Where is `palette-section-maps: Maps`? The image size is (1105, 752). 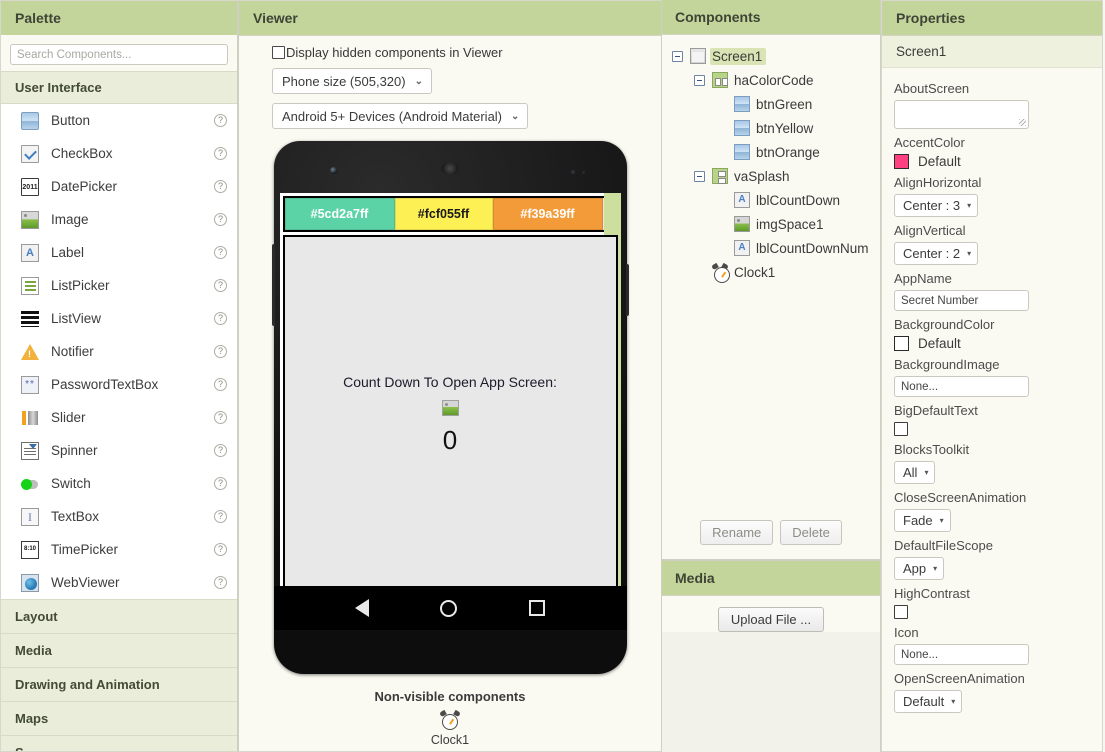 palette-section-maps: Maps is located at coordinates (119, 719).